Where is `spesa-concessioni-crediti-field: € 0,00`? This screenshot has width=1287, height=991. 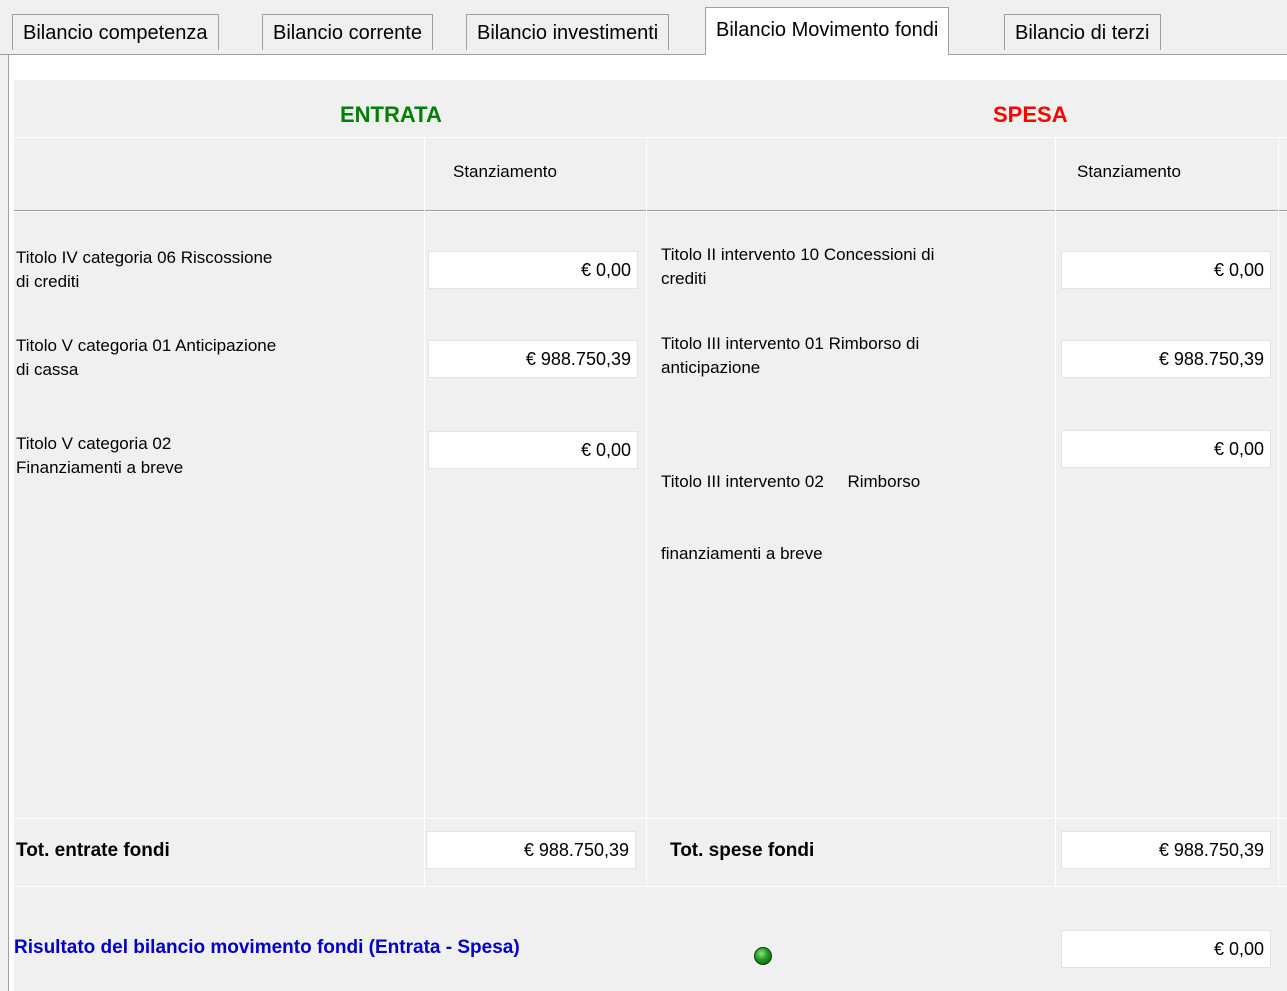 spesa-concessioni-crediti-field: € 0,00 is located at coordinates (1166, 270).